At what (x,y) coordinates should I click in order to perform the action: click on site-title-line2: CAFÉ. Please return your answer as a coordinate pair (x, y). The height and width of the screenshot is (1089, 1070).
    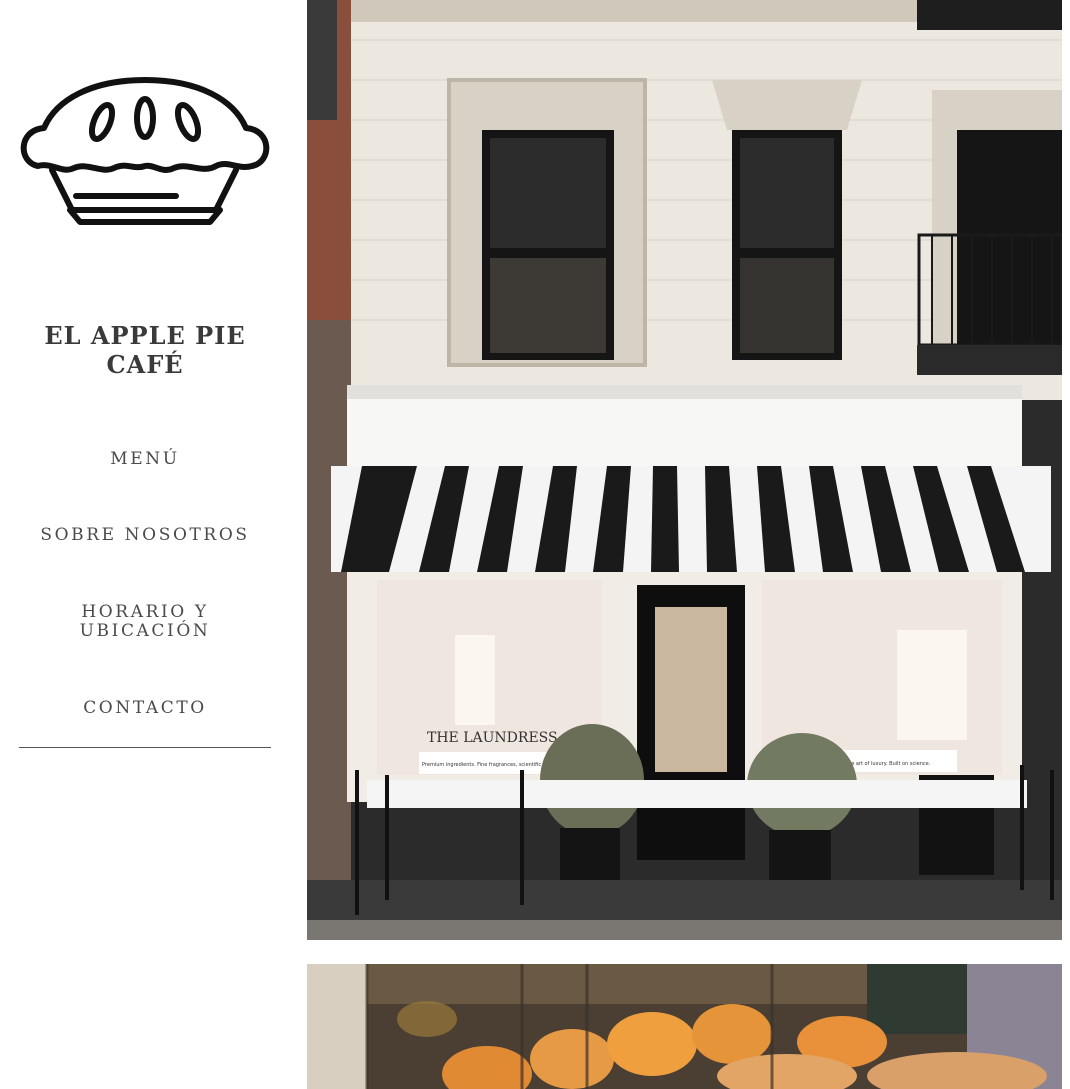
    Looking at the image, I should click on (145, 364).